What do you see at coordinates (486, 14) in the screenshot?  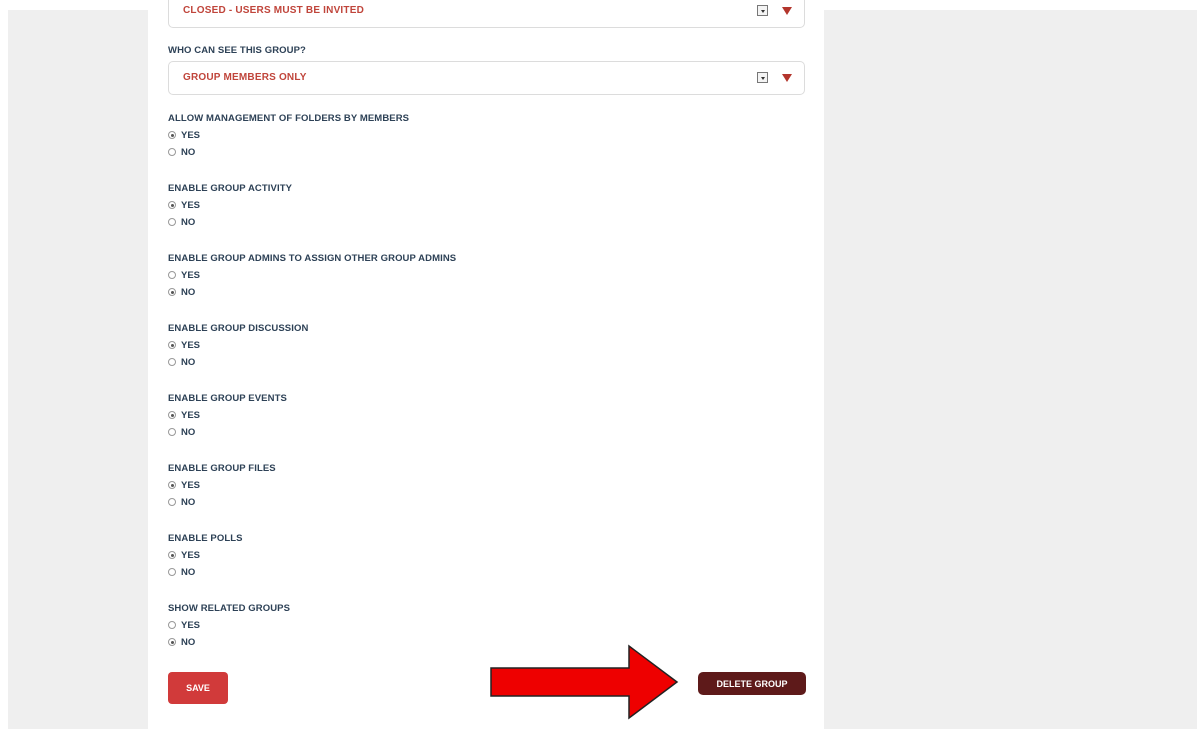 I see `membership-select: CLOSED - USERS MUST BE INVITED` at bounding box center [486, 14].